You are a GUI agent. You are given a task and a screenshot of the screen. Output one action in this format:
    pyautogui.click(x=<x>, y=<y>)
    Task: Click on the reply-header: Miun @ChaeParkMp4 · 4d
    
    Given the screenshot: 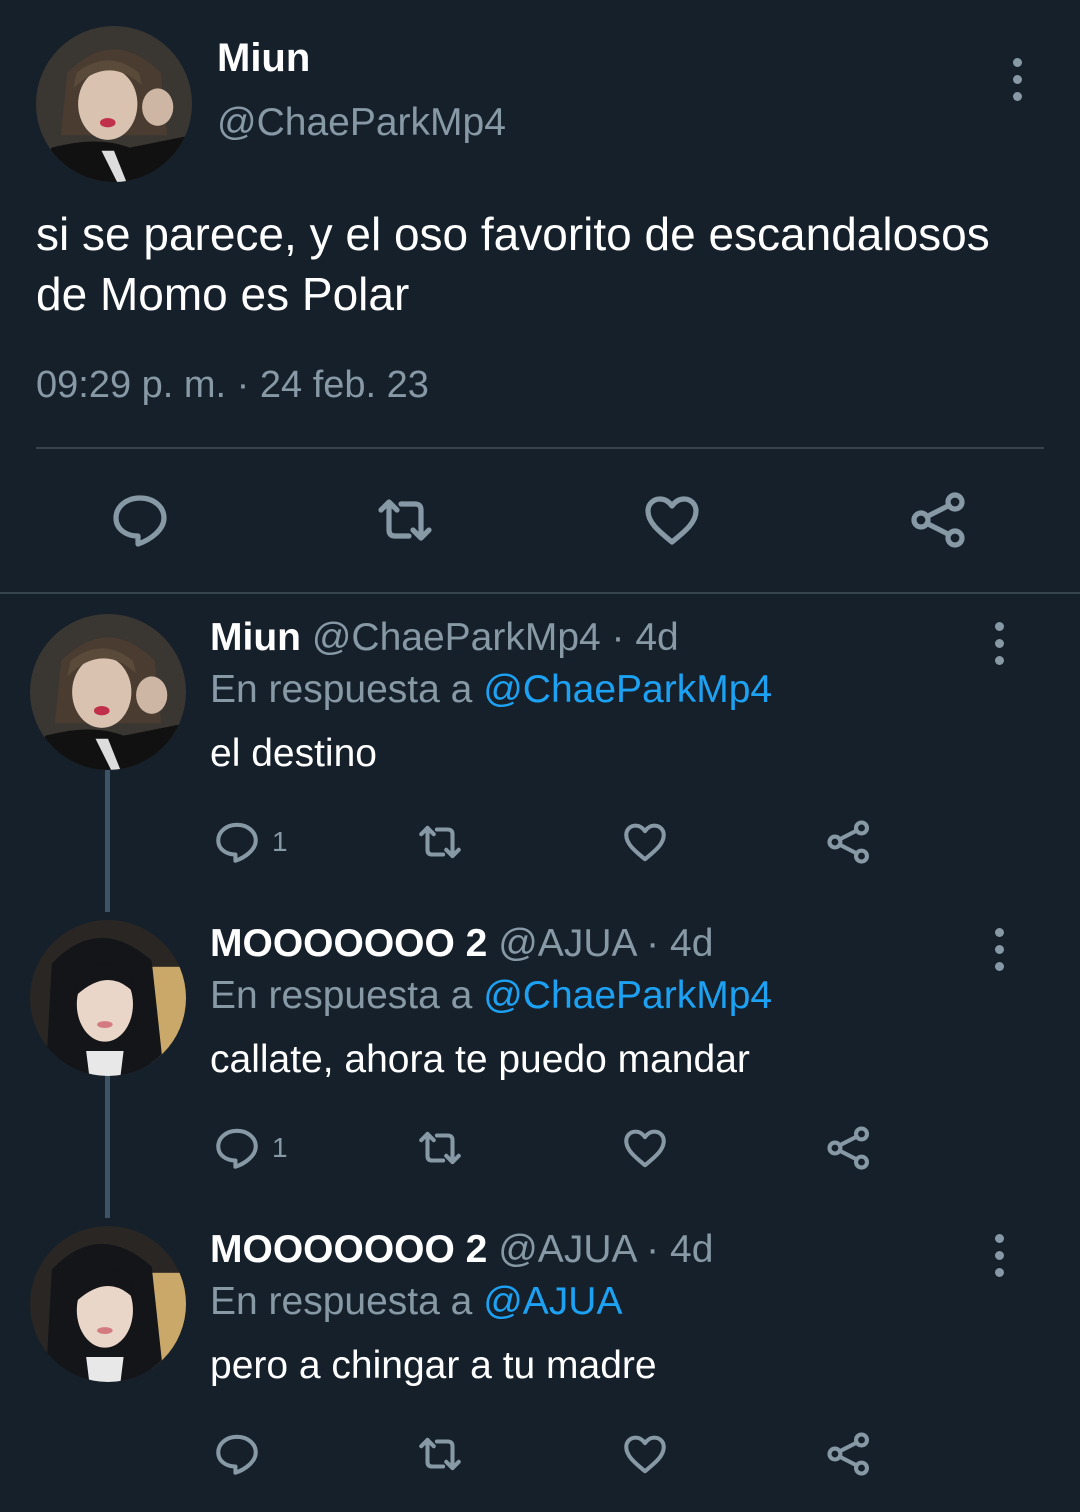 What is the action you would take?
    pyautogui.click(x=444, y=638)
    